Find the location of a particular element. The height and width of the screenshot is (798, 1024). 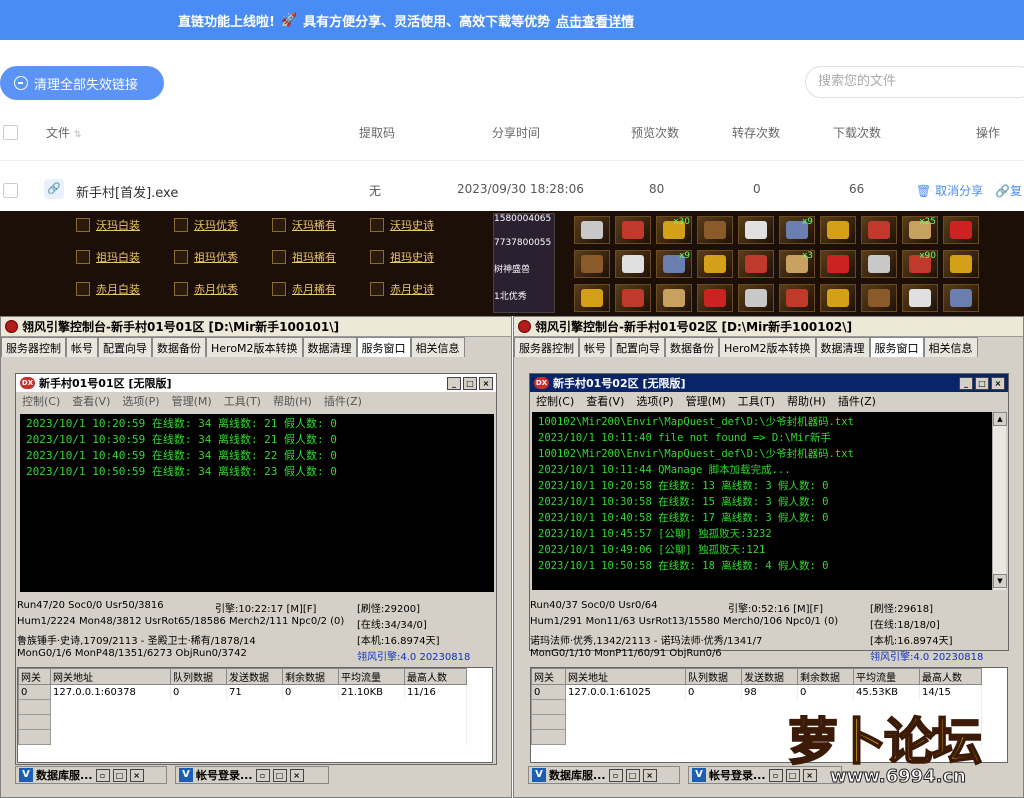

inventory-slot: x90 is located at coordinates (920, 264).